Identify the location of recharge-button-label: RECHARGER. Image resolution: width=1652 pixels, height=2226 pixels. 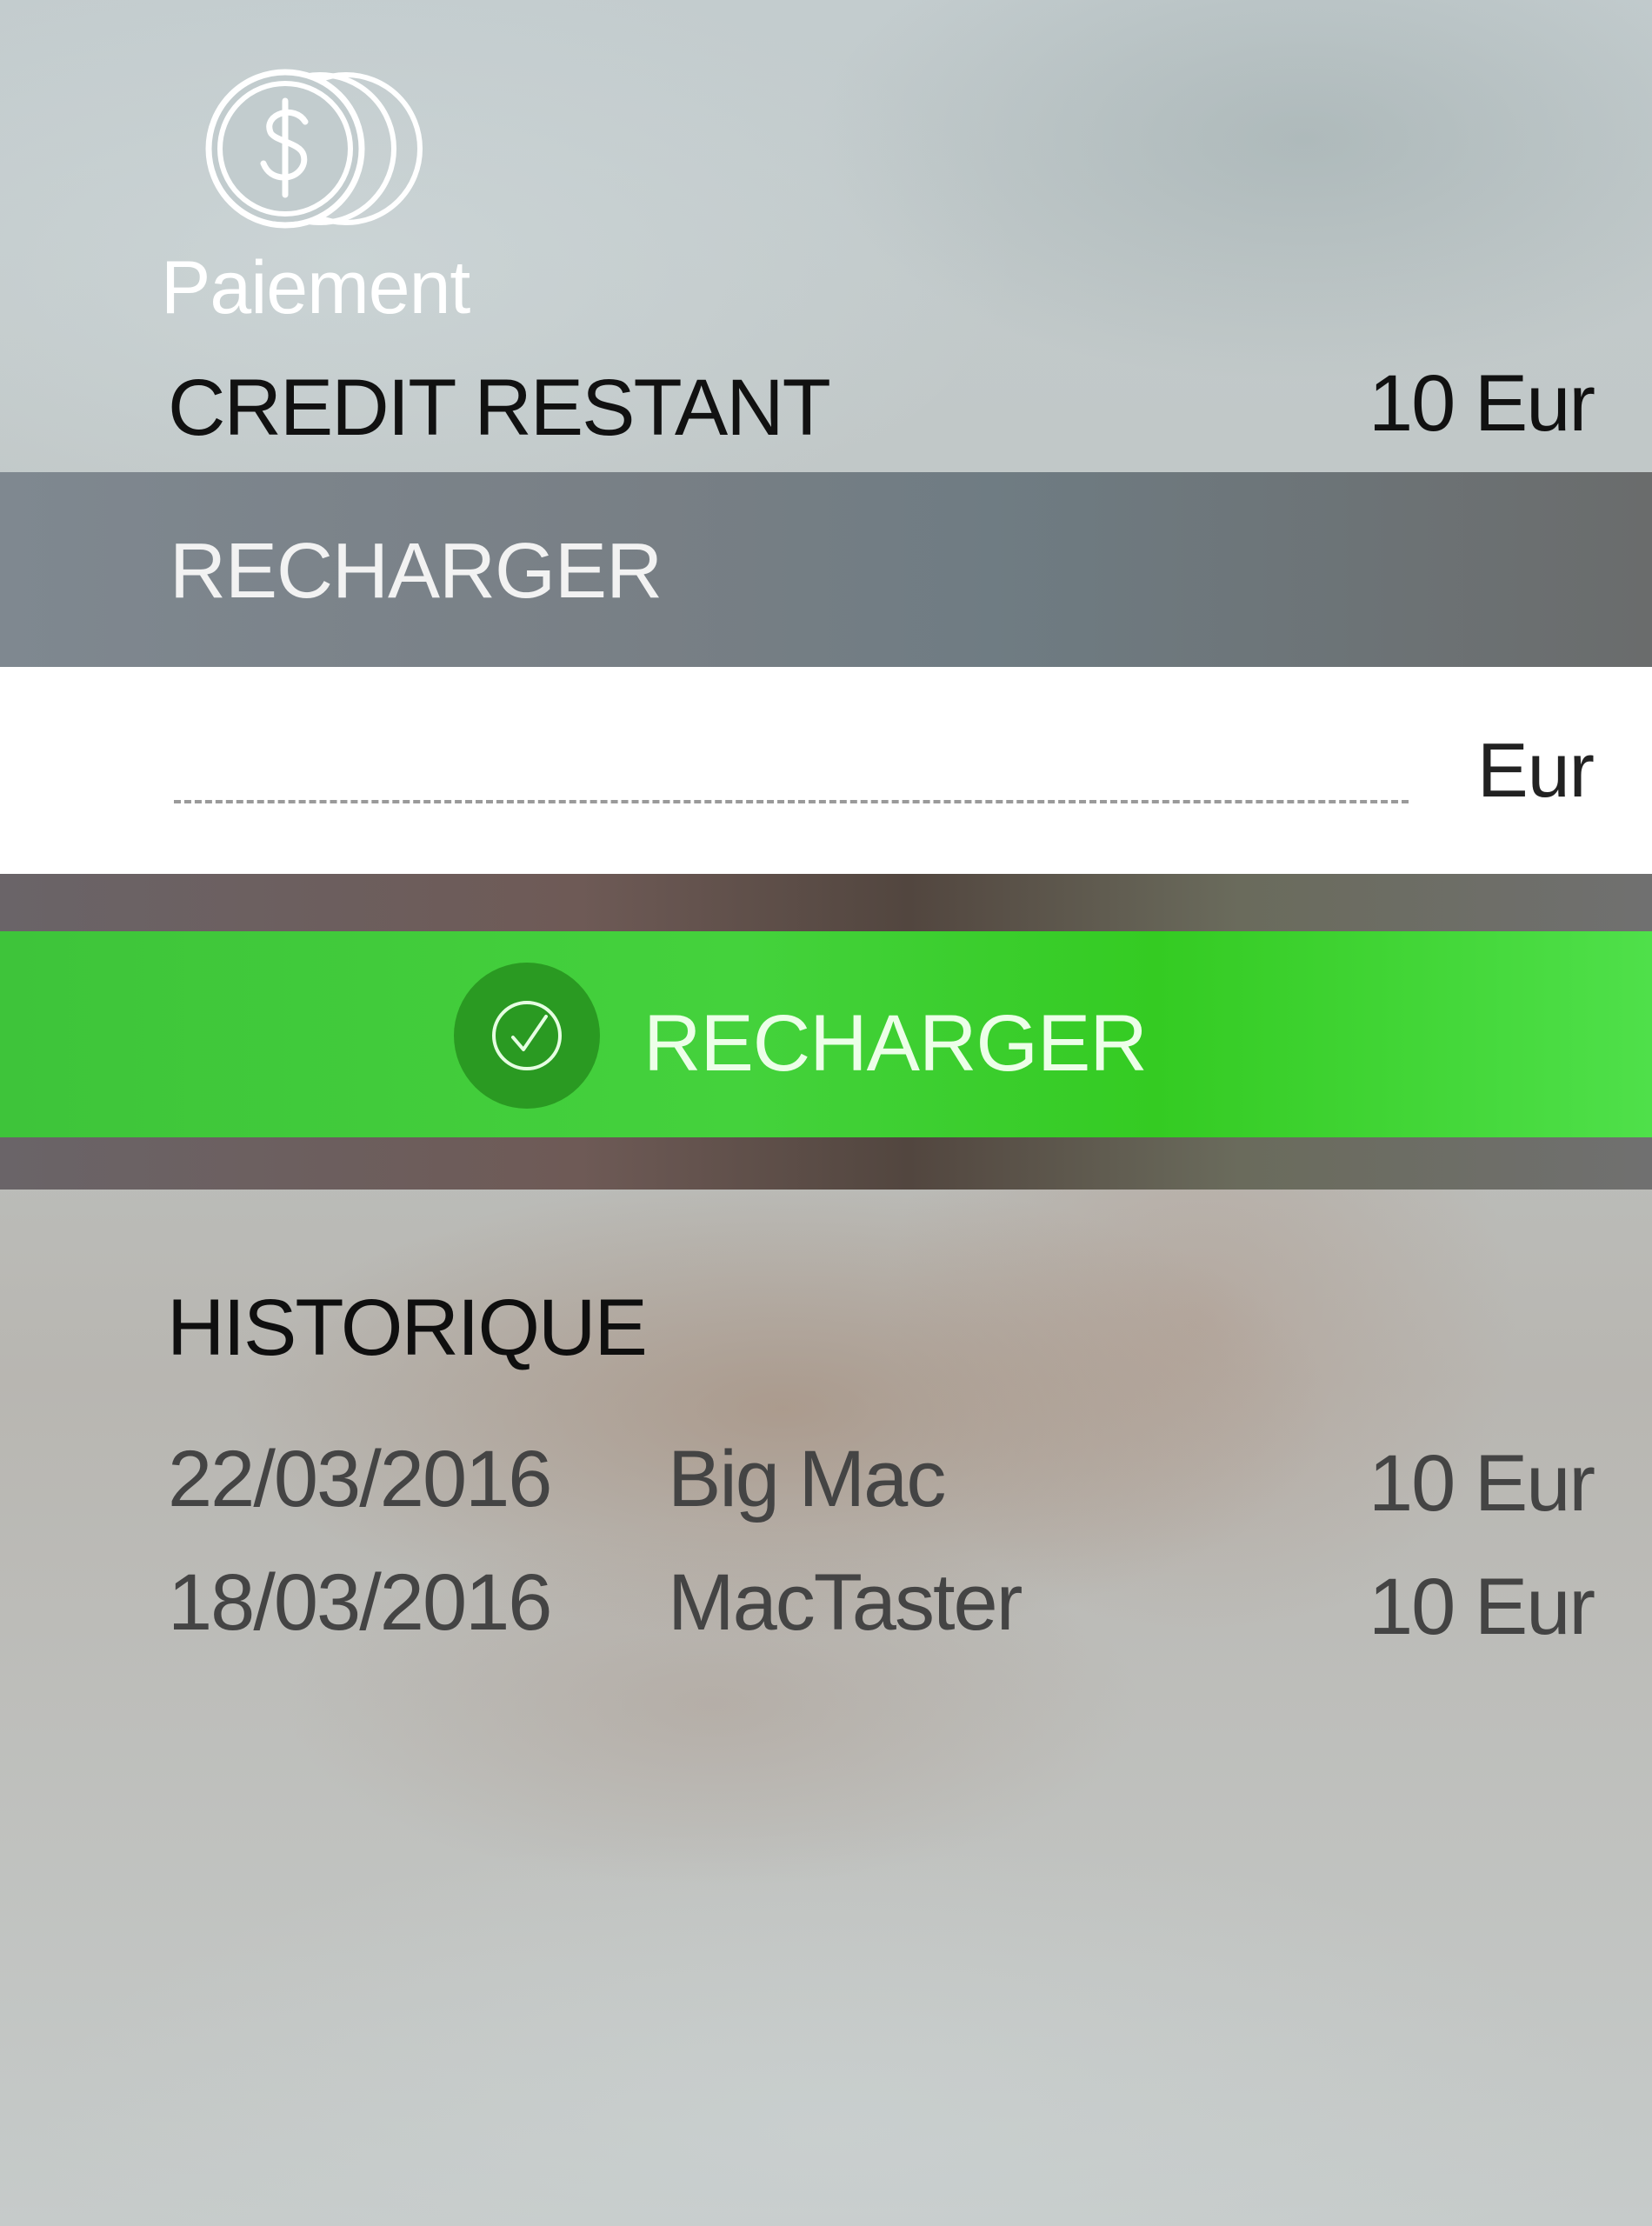
(895, 1043).